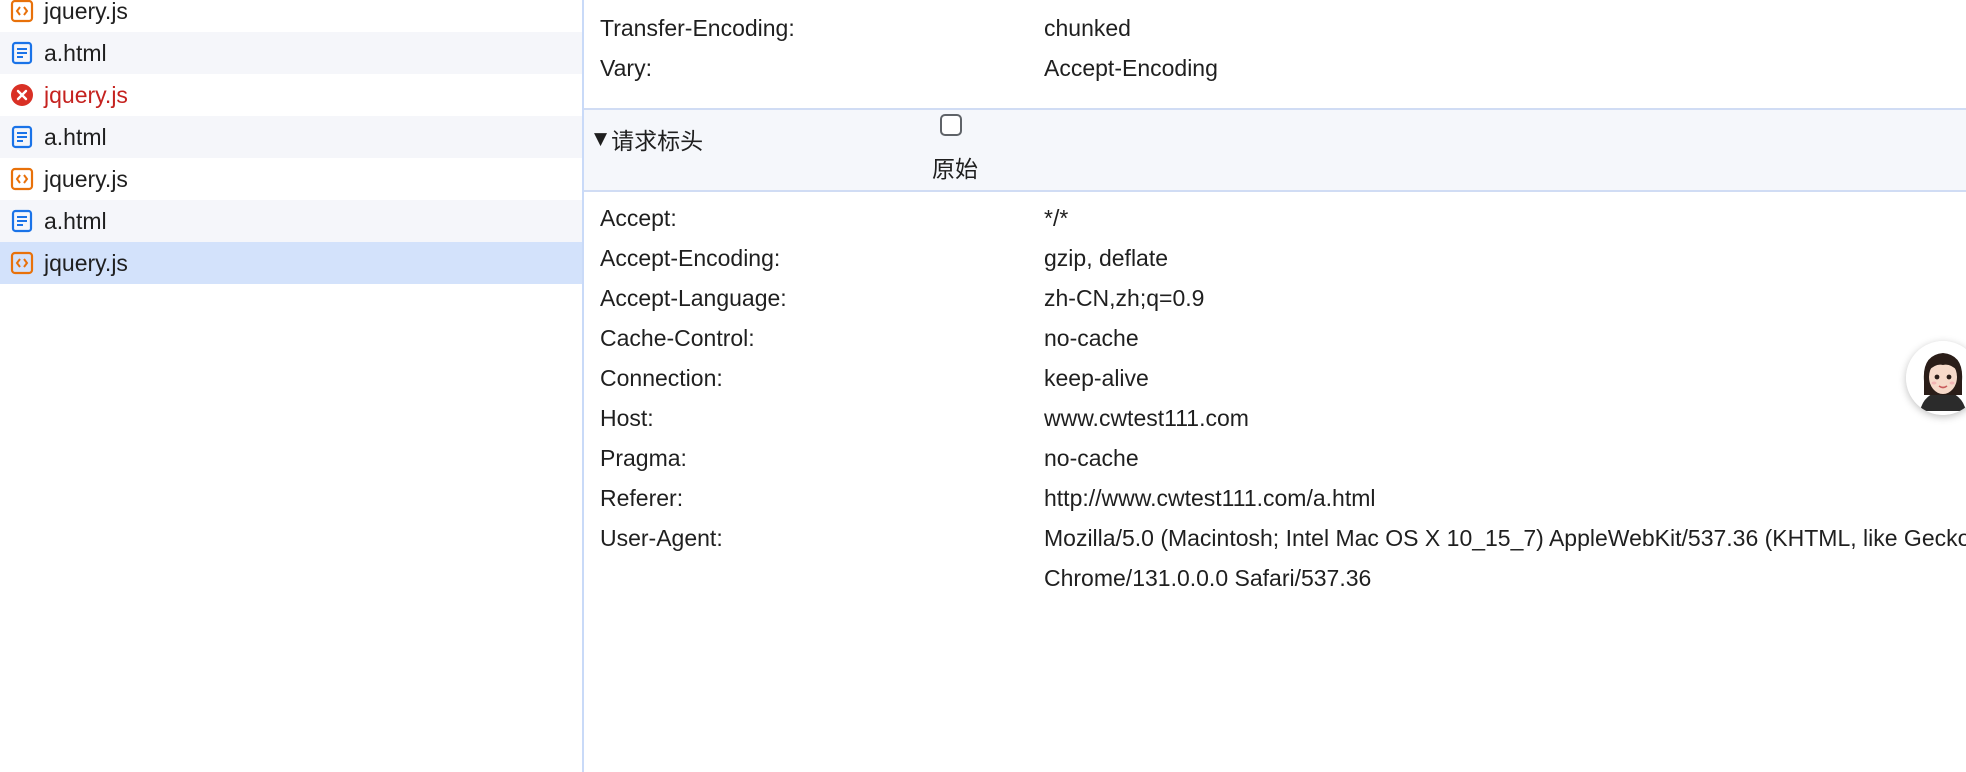 This screenshot has height=772, width=1966. Describe the element at coordinates (955, 167) in the screenshot. I see `raw-label: 原始` at that location.